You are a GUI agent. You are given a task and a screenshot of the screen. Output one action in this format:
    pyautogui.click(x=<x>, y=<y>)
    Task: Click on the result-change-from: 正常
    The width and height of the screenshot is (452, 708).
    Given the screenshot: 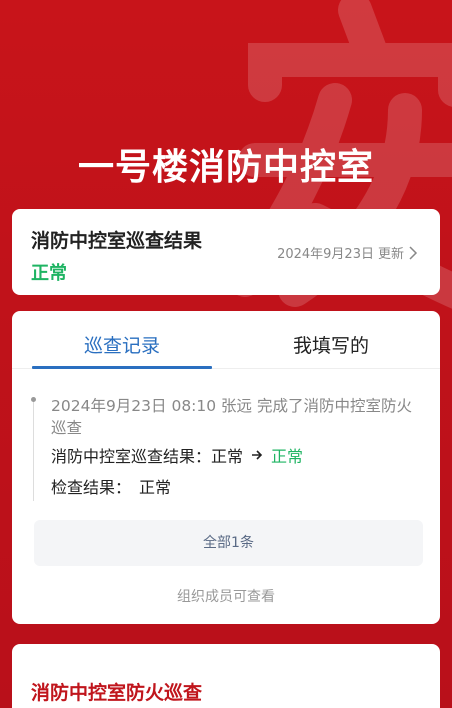 What is the action you would take?
    pyautogui.click(x=227, y=456)
    